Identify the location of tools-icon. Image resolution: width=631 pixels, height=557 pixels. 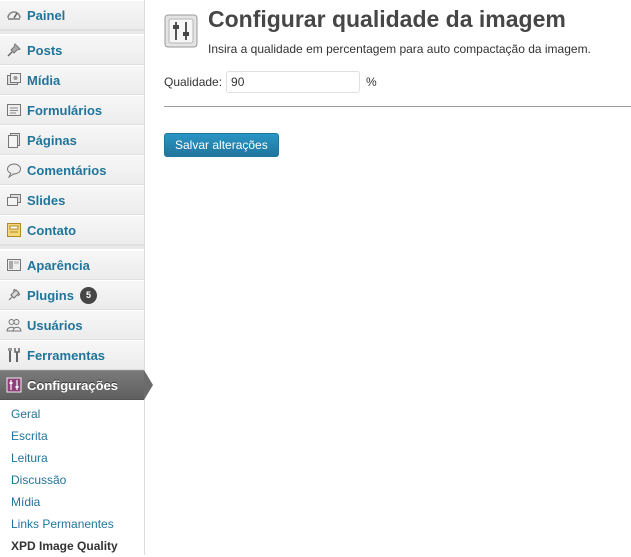
(14, 355).